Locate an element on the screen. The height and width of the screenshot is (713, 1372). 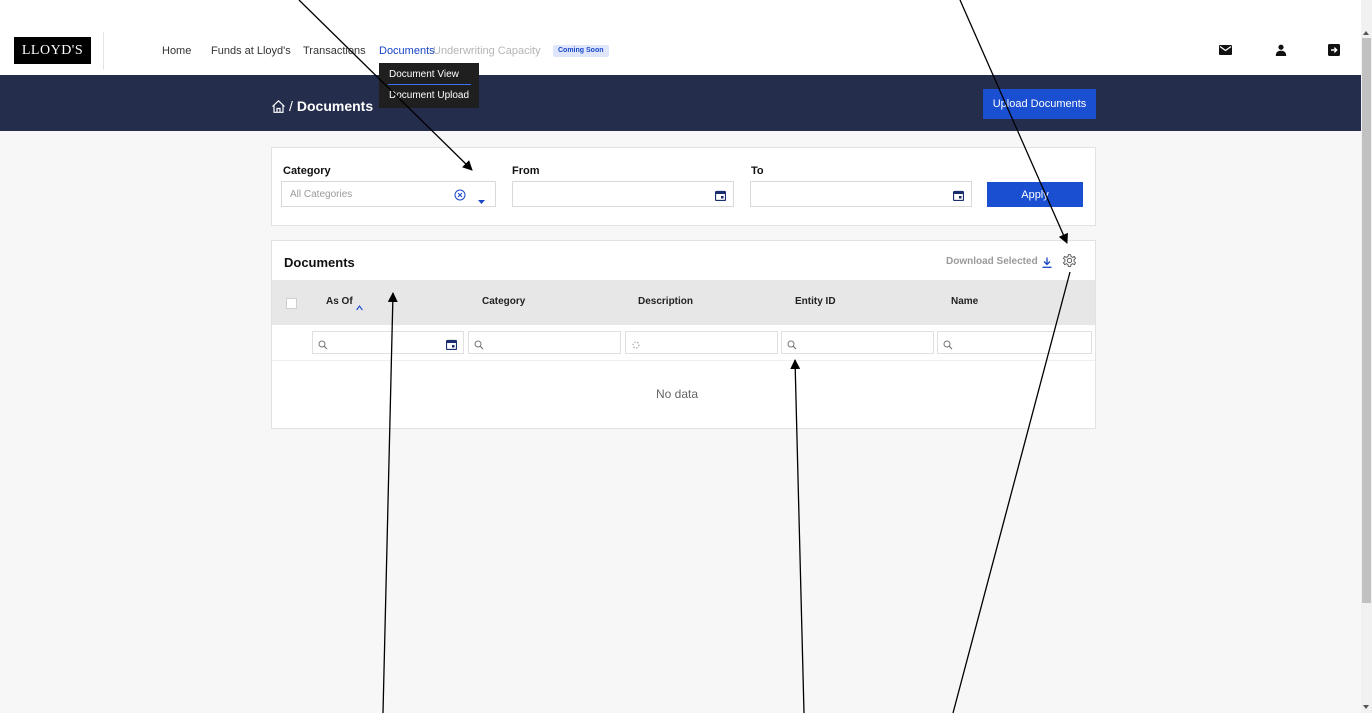
category-filter-input is located at coordinates (544, 342).